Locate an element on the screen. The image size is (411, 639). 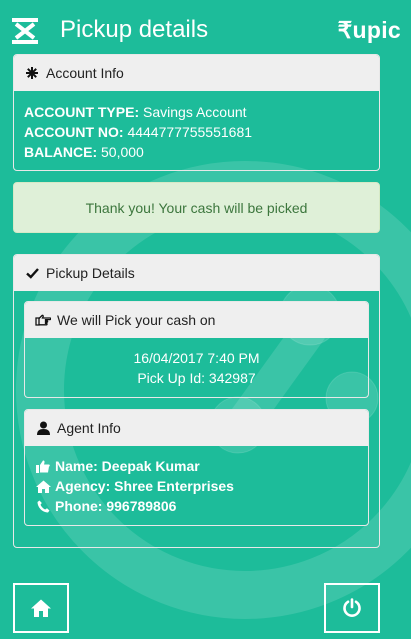
checkmark-icon is located at coordinates (32, 273).